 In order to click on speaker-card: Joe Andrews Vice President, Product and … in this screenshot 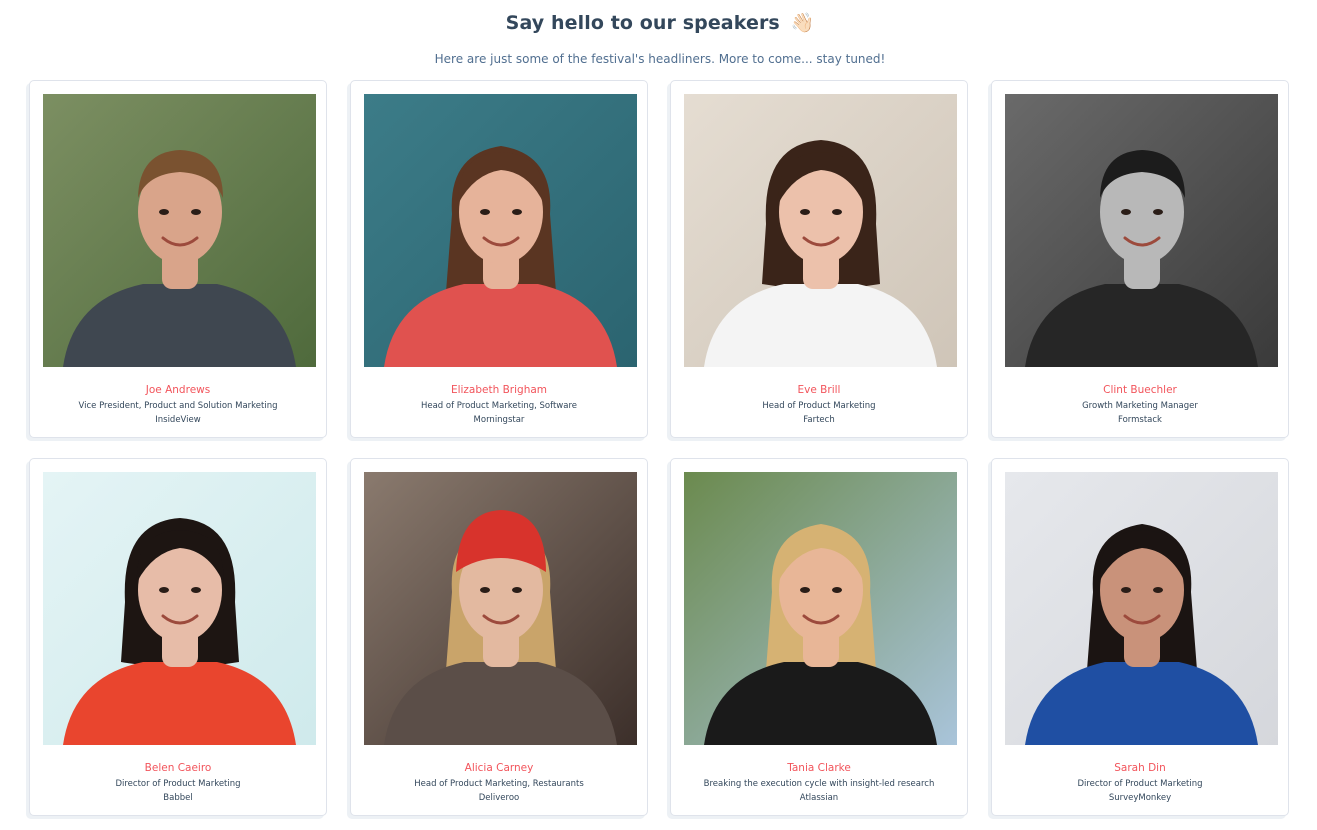, I will do `click(178, 259)`.